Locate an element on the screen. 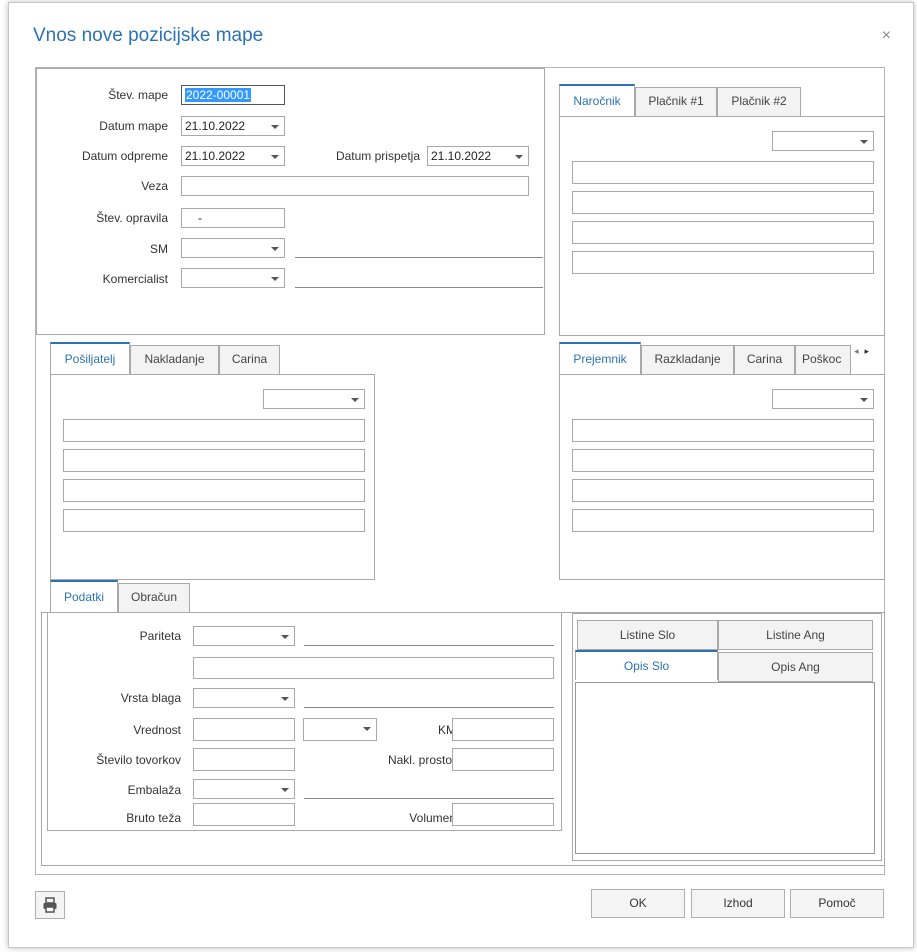 This screenshot has width=917, height=952. scroll-right-icon: ▸ is located at coordinates (870, 351).